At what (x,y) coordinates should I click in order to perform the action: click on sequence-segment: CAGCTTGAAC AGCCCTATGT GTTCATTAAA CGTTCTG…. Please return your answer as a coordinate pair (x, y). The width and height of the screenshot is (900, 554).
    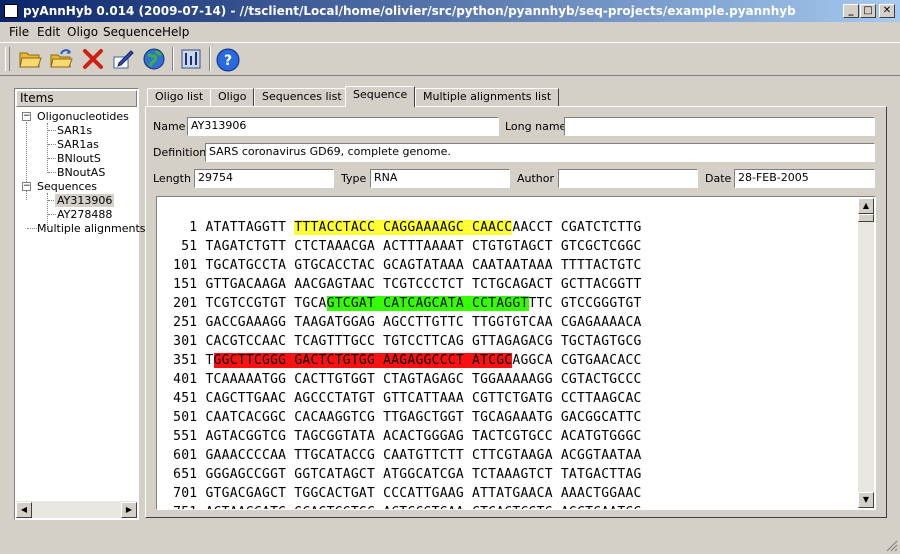
    Looking at the image, I should click on (423, 398).